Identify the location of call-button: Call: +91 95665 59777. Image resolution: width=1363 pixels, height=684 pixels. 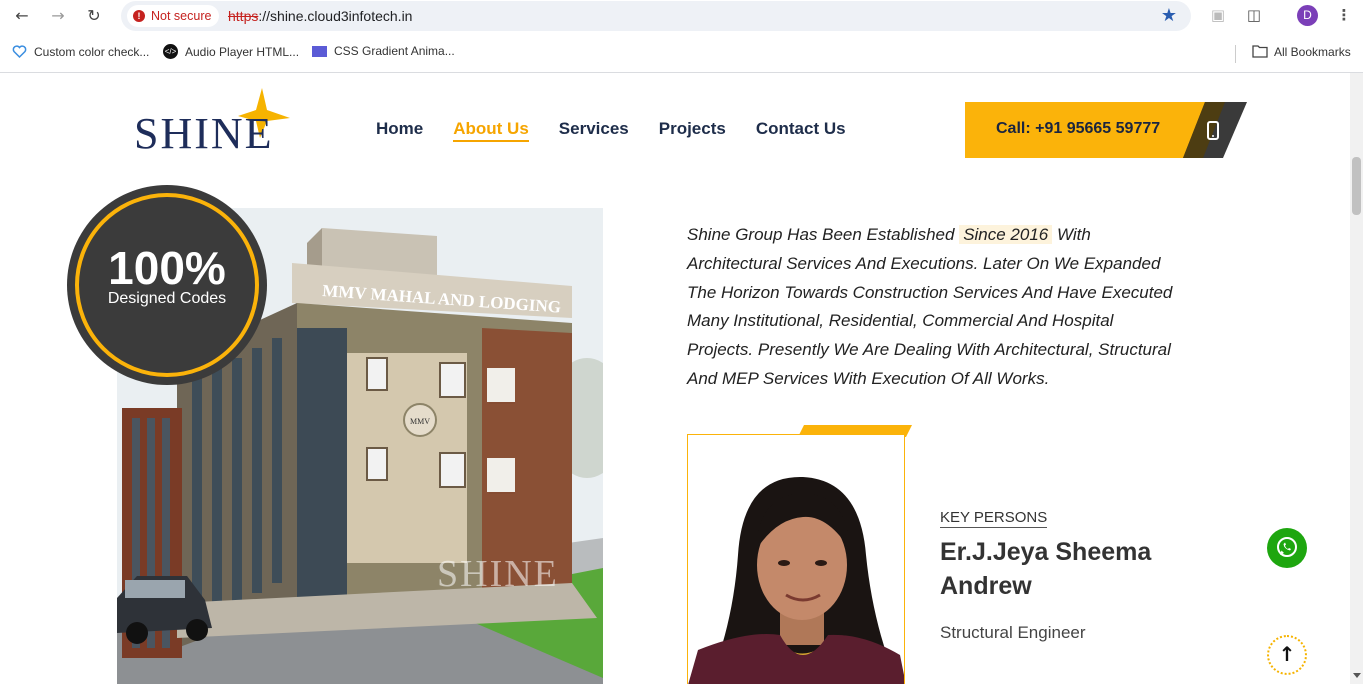
(1106, 130).